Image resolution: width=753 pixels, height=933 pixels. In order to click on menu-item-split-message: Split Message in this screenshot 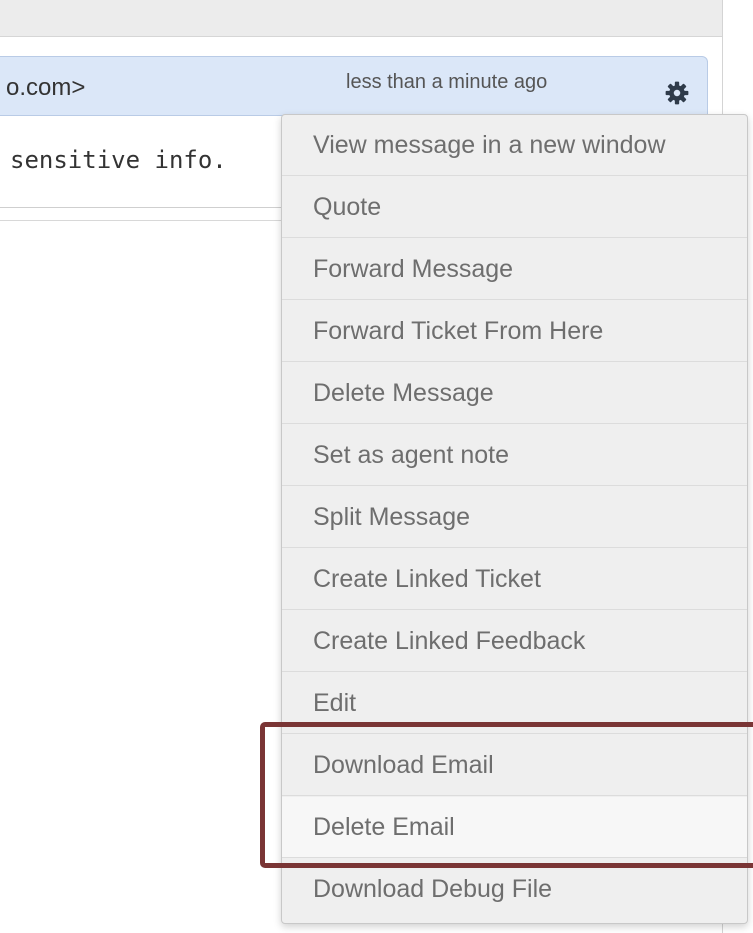, I will do `click(514, 517)`.